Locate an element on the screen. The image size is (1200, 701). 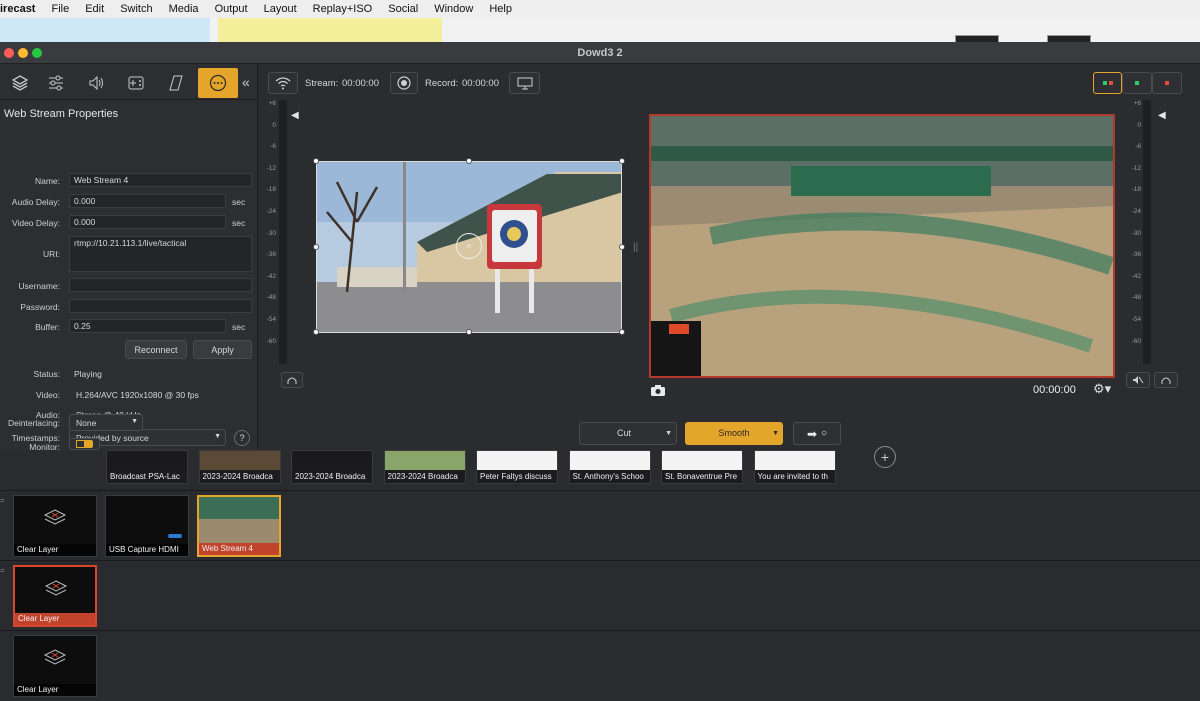
deinterlacing-label: Deinterlacing: is located at coordinates (34, 423).